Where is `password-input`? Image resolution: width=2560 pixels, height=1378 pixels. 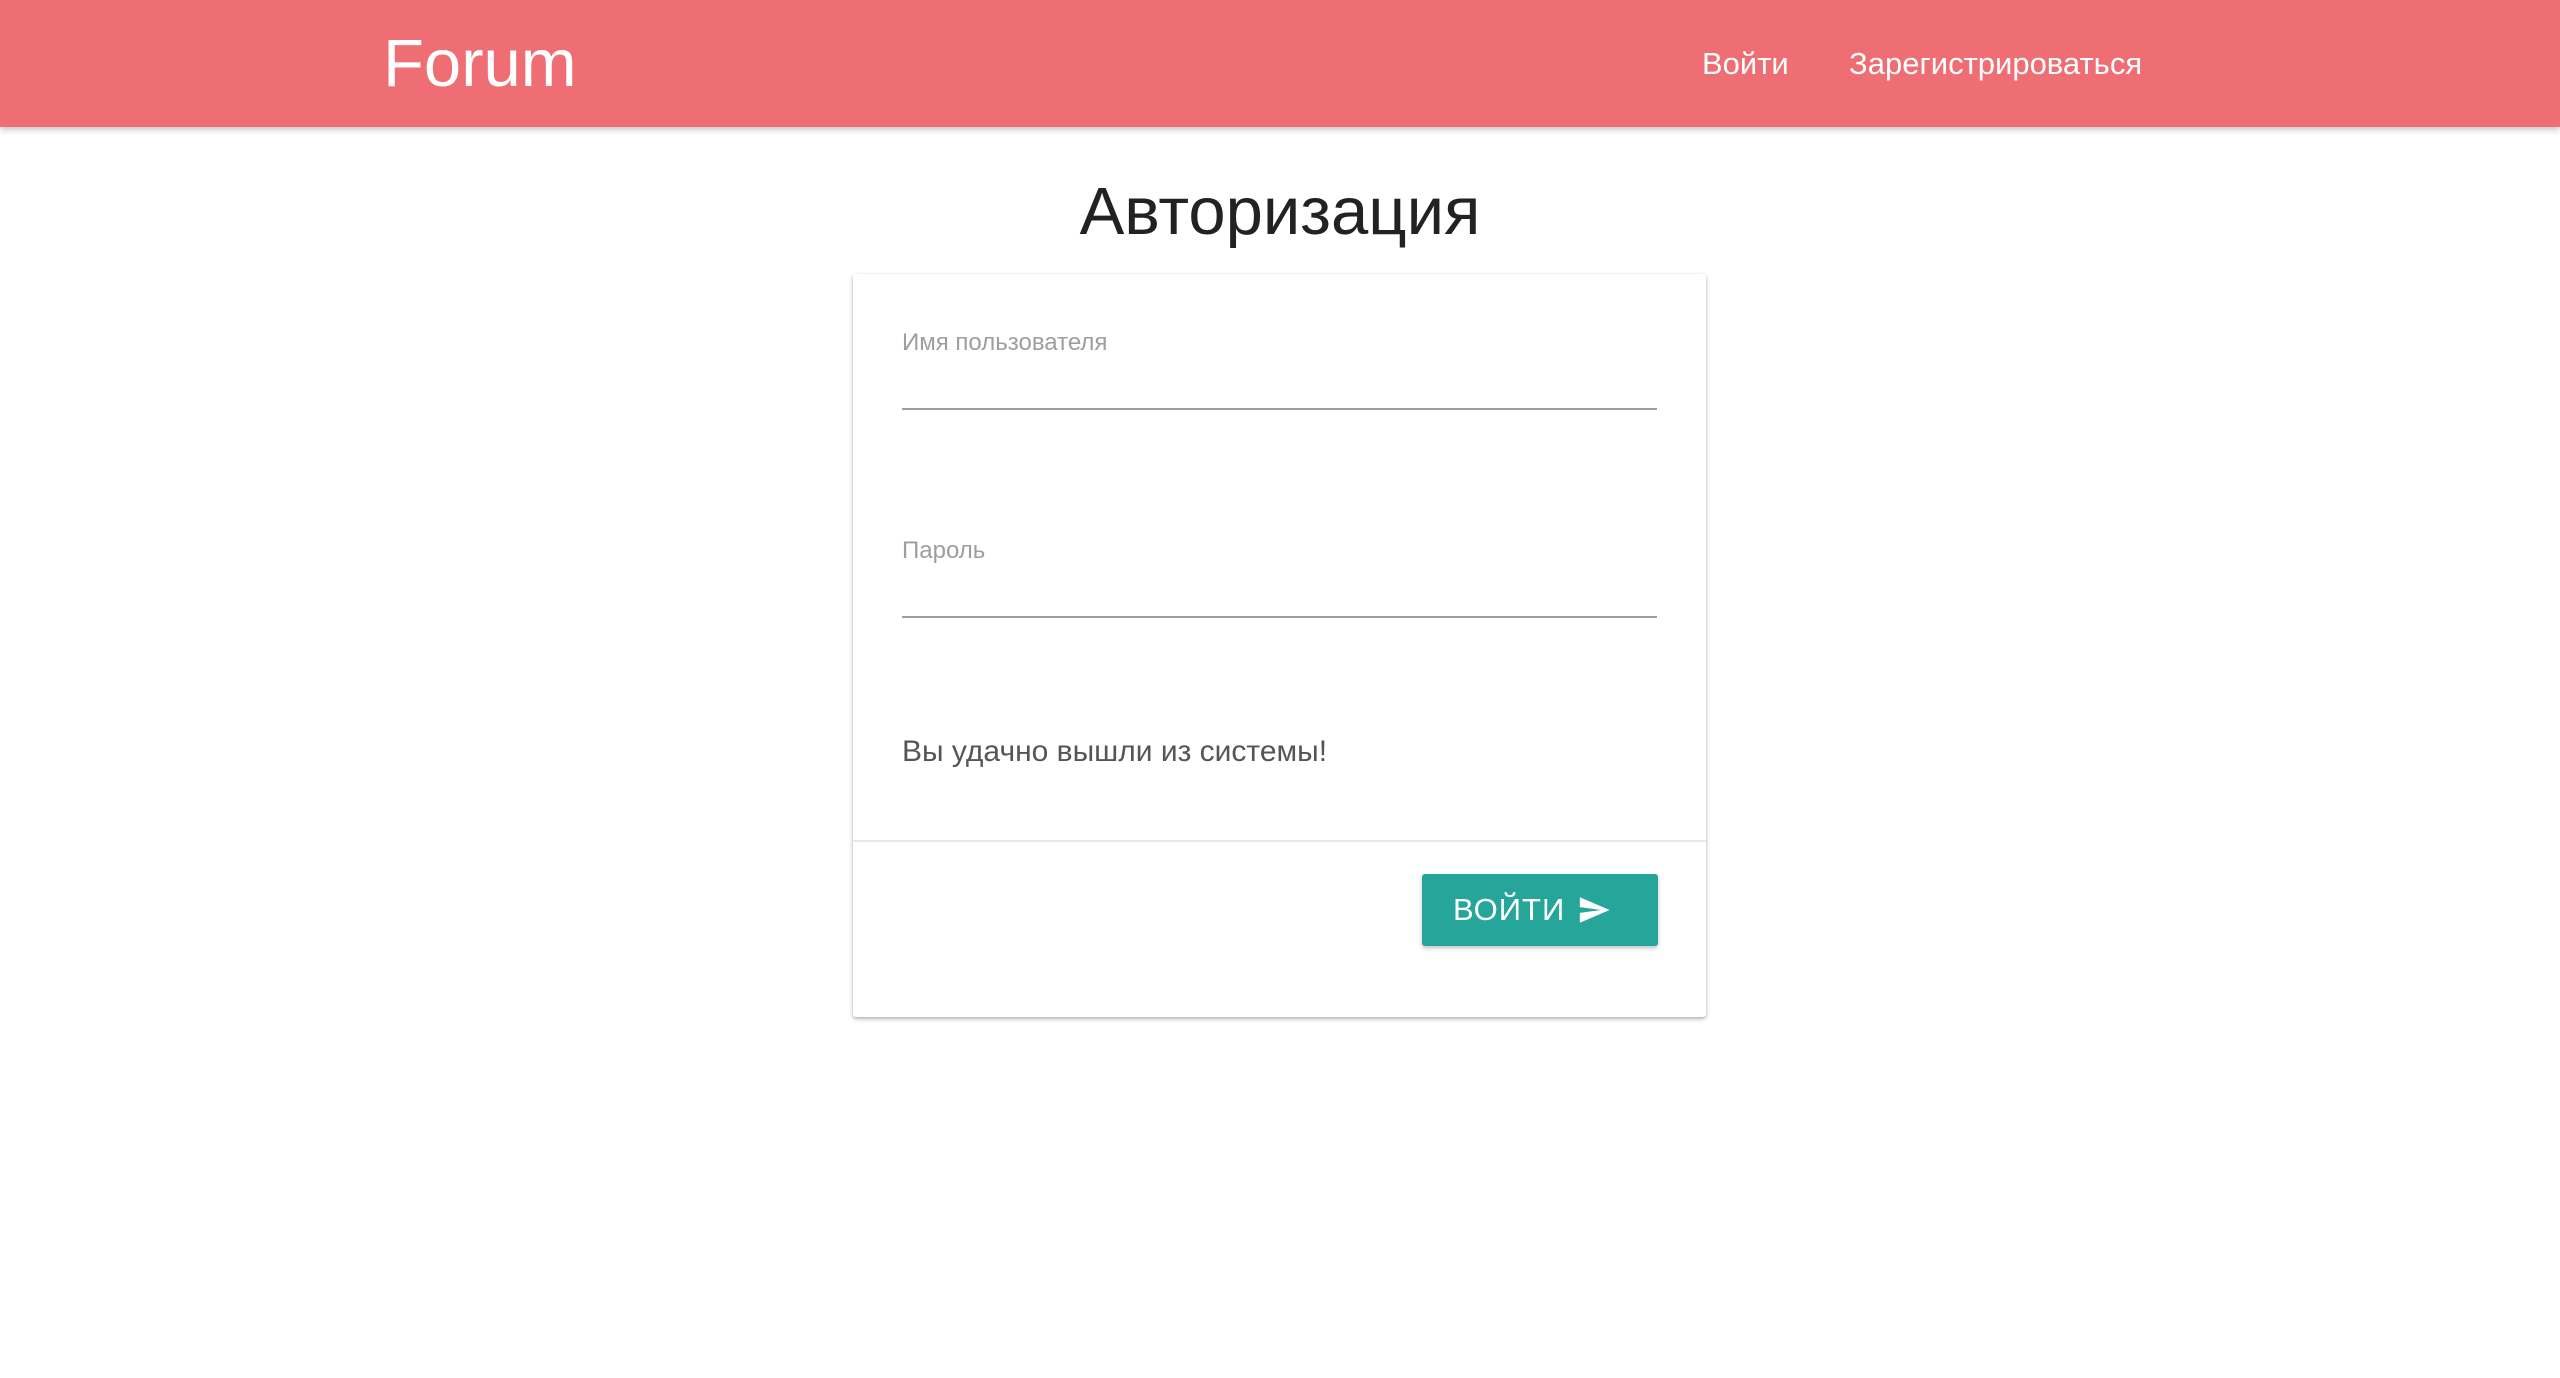 password-input is located at coordinates (1279, 592).